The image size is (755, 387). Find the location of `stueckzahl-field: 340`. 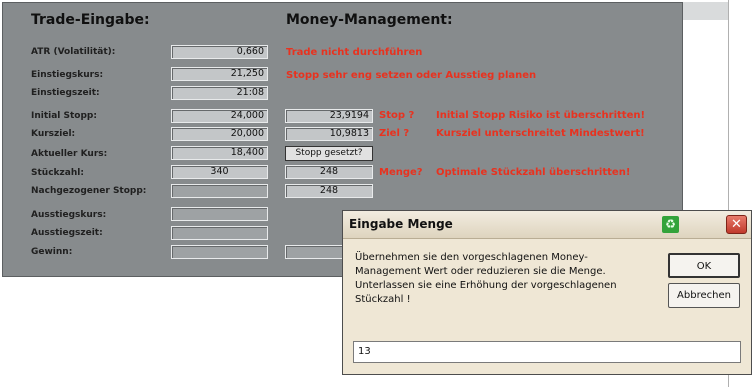

stueckzahl-field: 340 is located at coordinates (219, 172).